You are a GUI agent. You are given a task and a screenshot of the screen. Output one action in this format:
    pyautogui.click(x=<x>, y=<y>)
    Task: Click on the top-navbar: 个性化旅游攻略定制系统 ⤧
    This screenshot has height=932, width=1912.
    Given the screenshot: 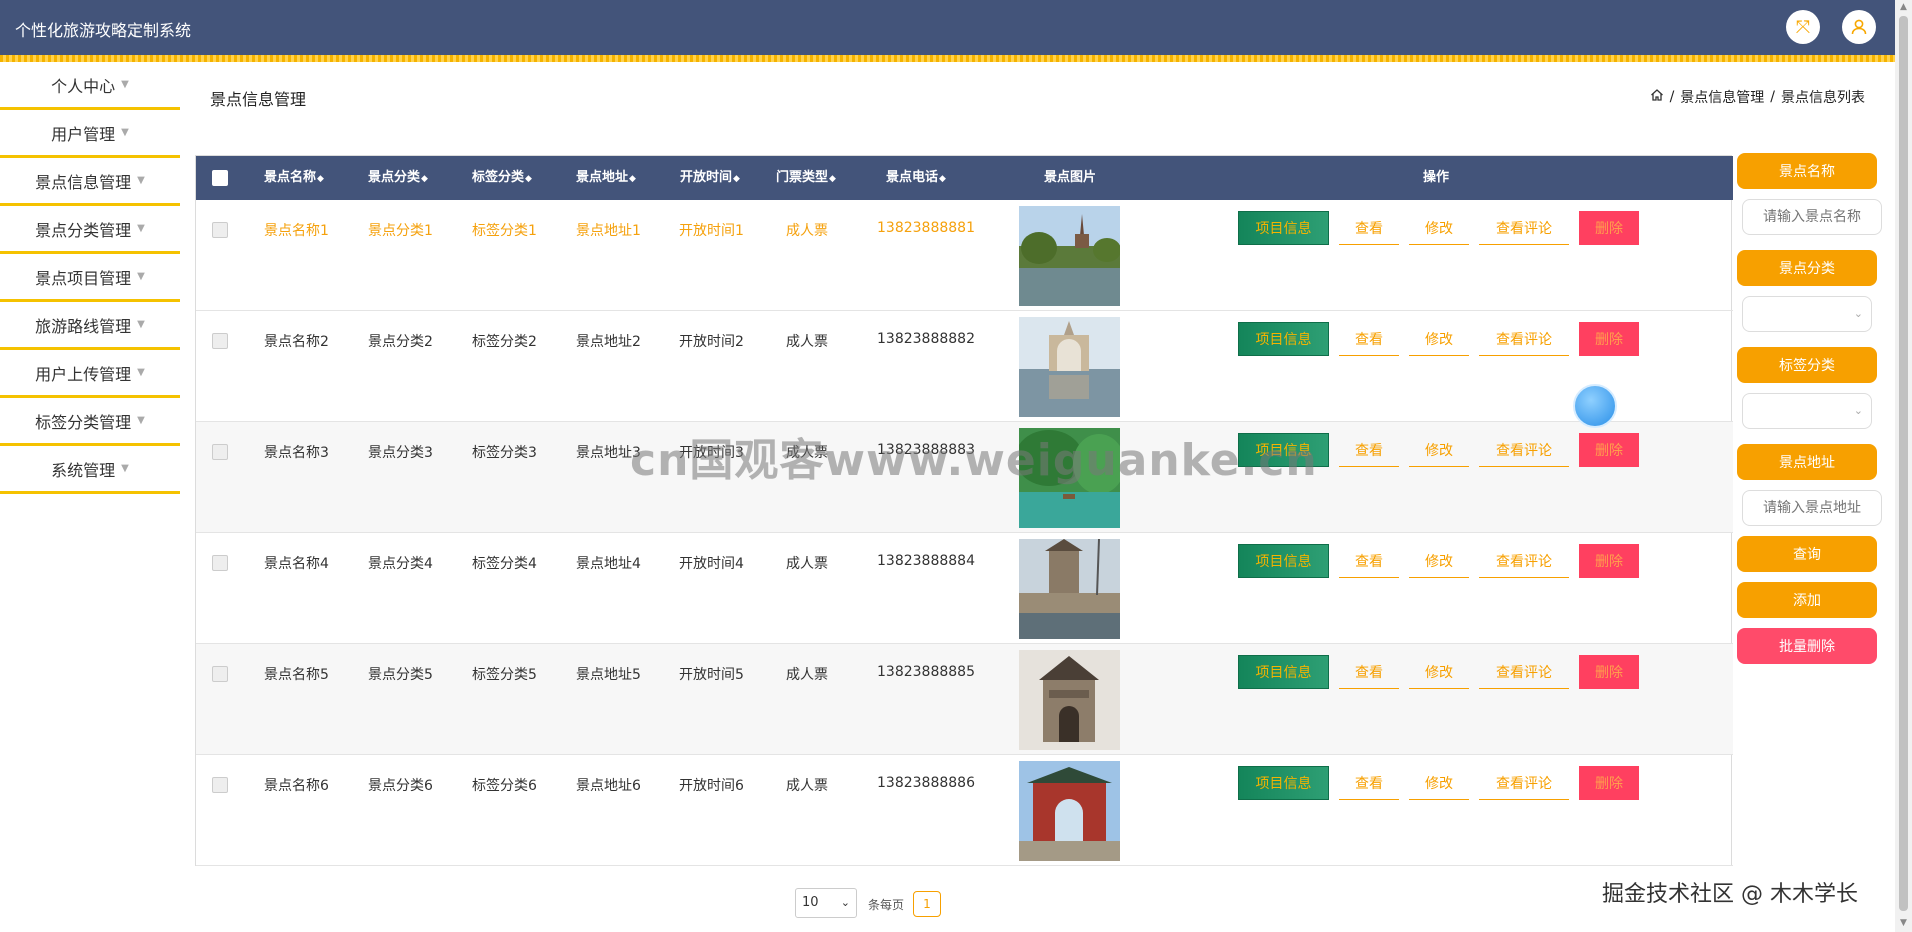 What is the action you would take?
    pyautogui.click(x=947, y=27)
    